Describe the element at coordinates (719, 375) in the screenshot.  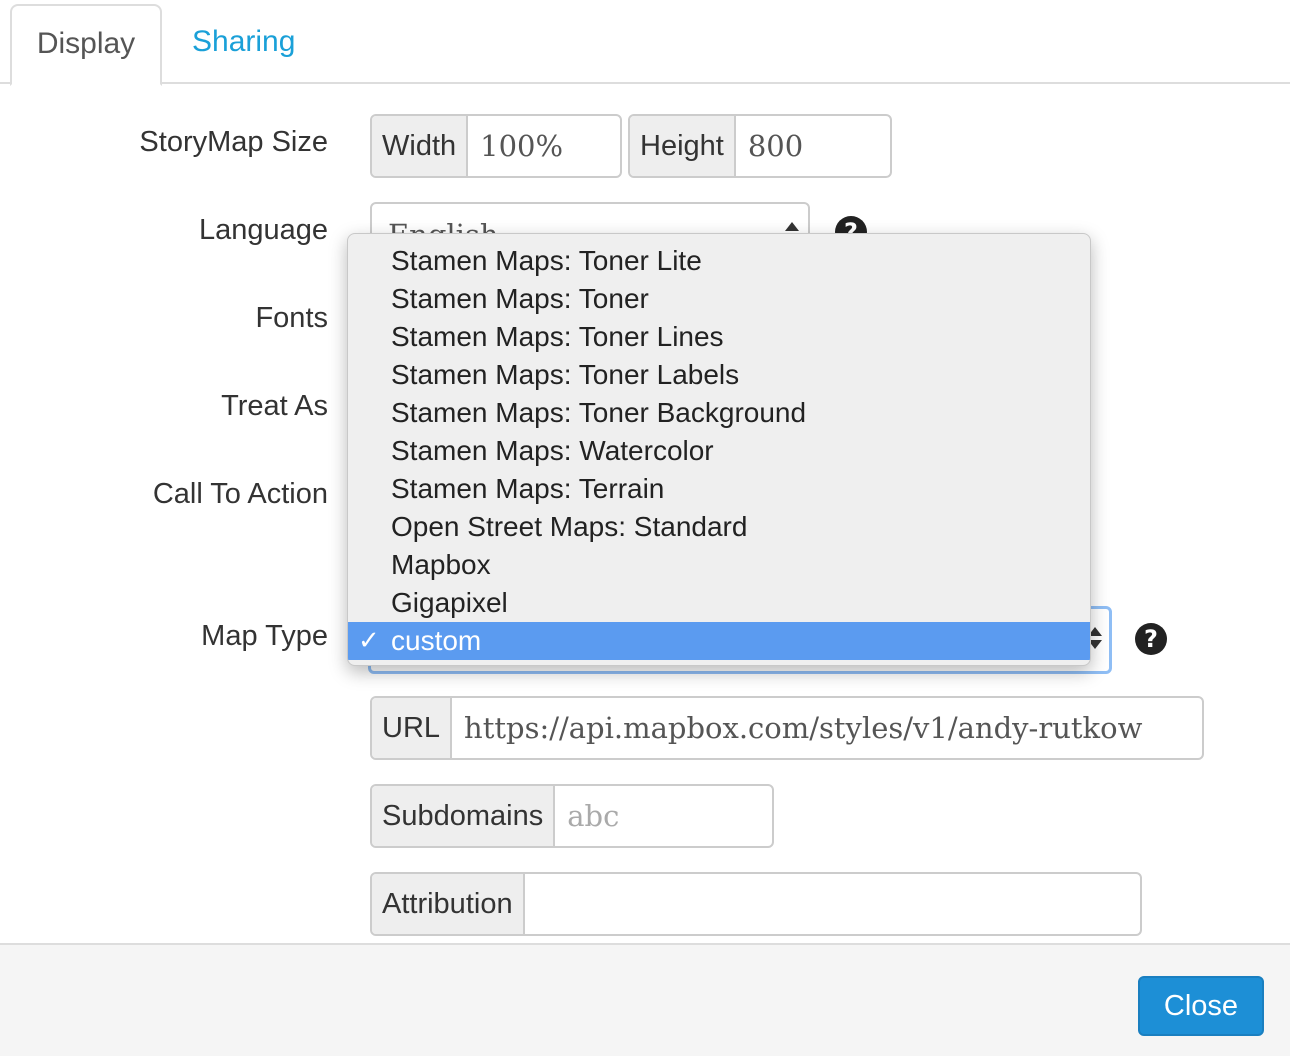
I see `map-type-option: Stamen Maps: Toner Labels` at that location.